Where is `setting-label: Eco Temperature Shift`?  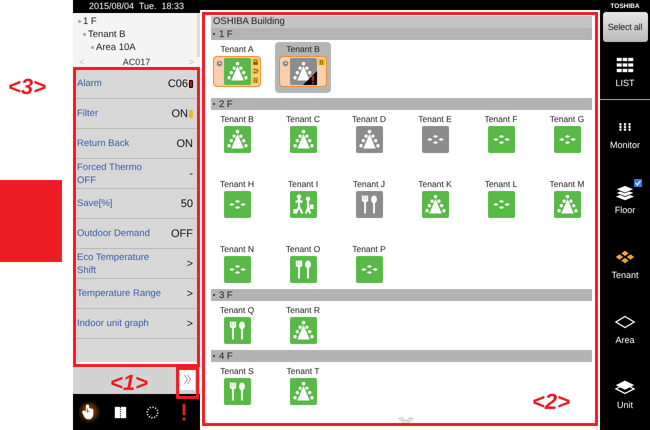 setting-label: Eco Temperature Shift is located at coordinates (113, 263).